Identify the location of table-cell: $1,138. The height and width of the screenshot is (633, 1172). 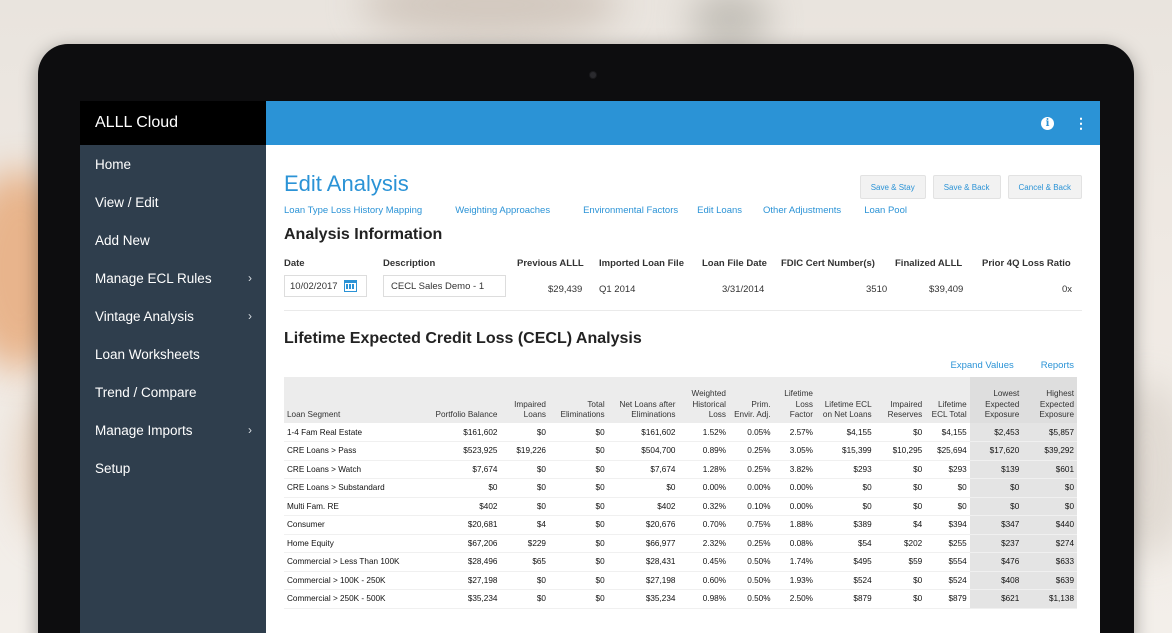
(1049, 599).